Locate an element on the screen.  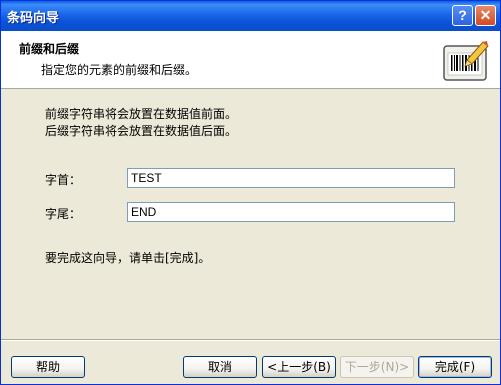
next-button: 下一步(N)> is located at coordinates (377, 367).